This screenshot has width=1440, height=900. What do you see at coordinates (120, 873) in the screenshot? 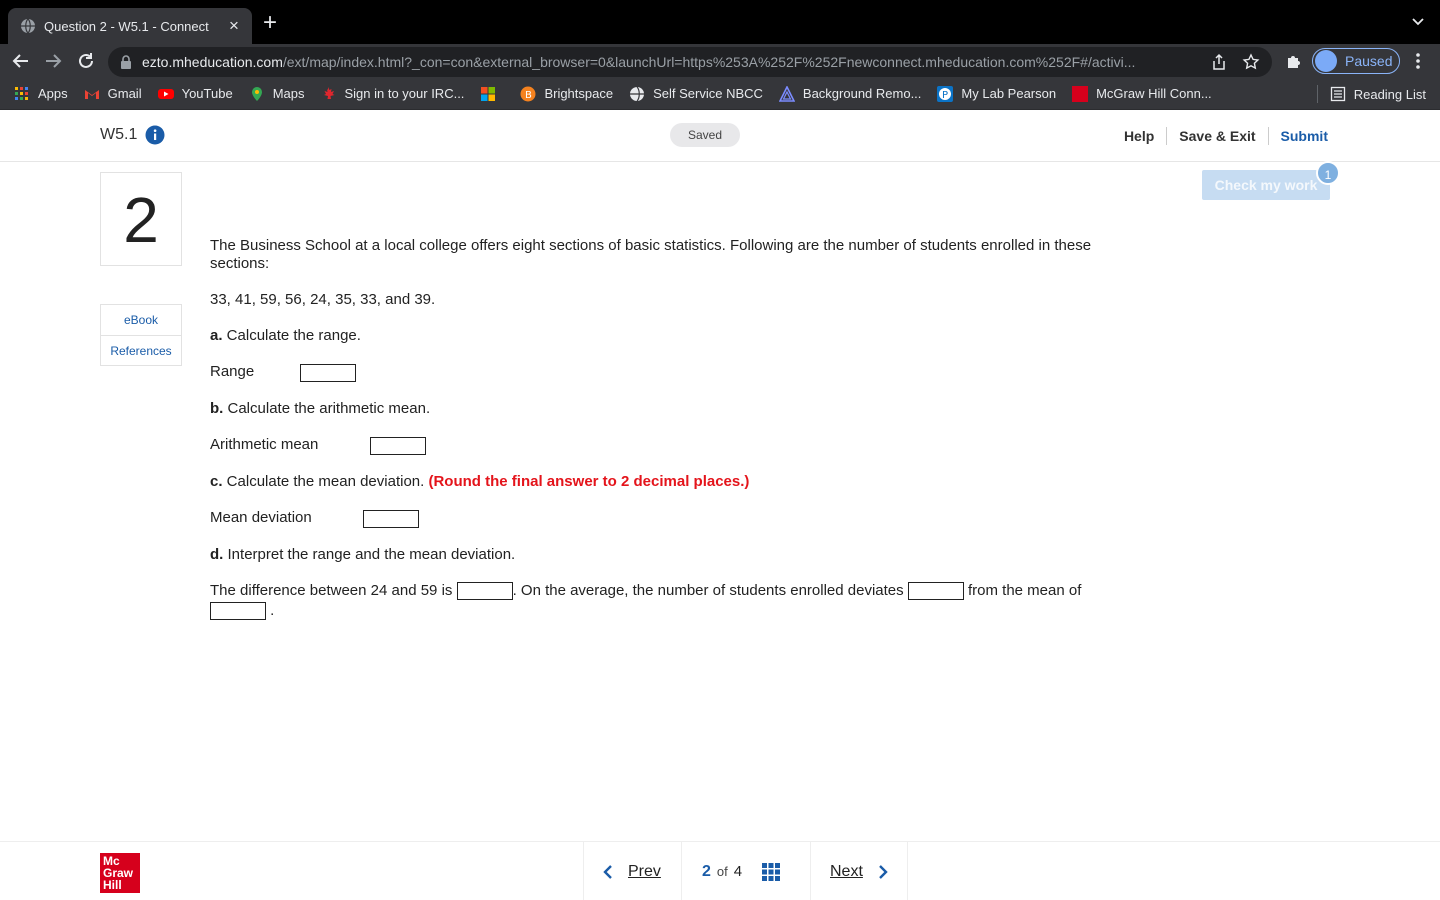
I see `mcgraw-hill-logo: Mc Graw Hill` at bounding box center [120, 873].